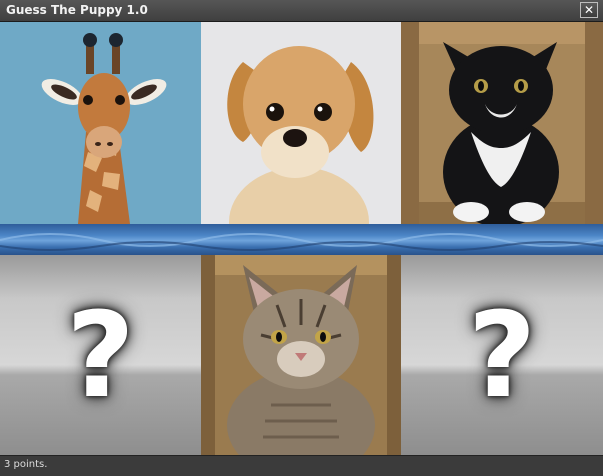 The height and width of the screenshot is (476, 603). I want to click on hidden-card-left: ?, so click(100, 355).